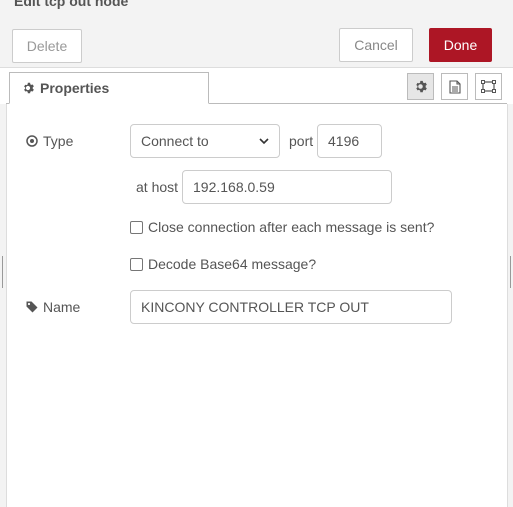  I want to click on tab-properties: Properties, so click(109, 88).